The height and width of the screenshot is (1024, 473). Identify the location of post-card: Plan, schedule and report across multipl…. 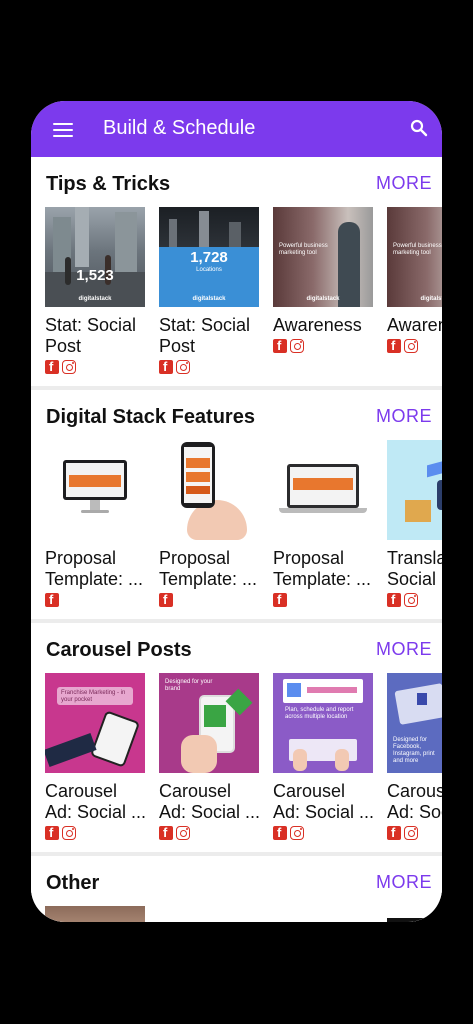
(323, 756).